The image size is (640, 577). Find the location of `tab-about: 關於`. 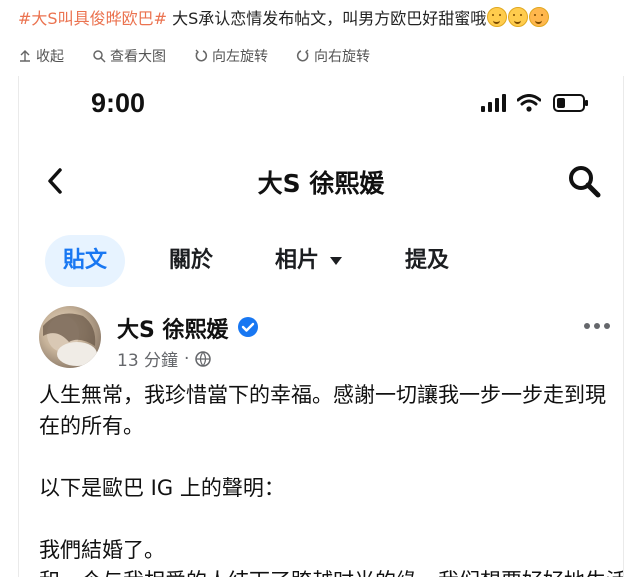

tab-about: 關於 is located at coordinates (191, 261).